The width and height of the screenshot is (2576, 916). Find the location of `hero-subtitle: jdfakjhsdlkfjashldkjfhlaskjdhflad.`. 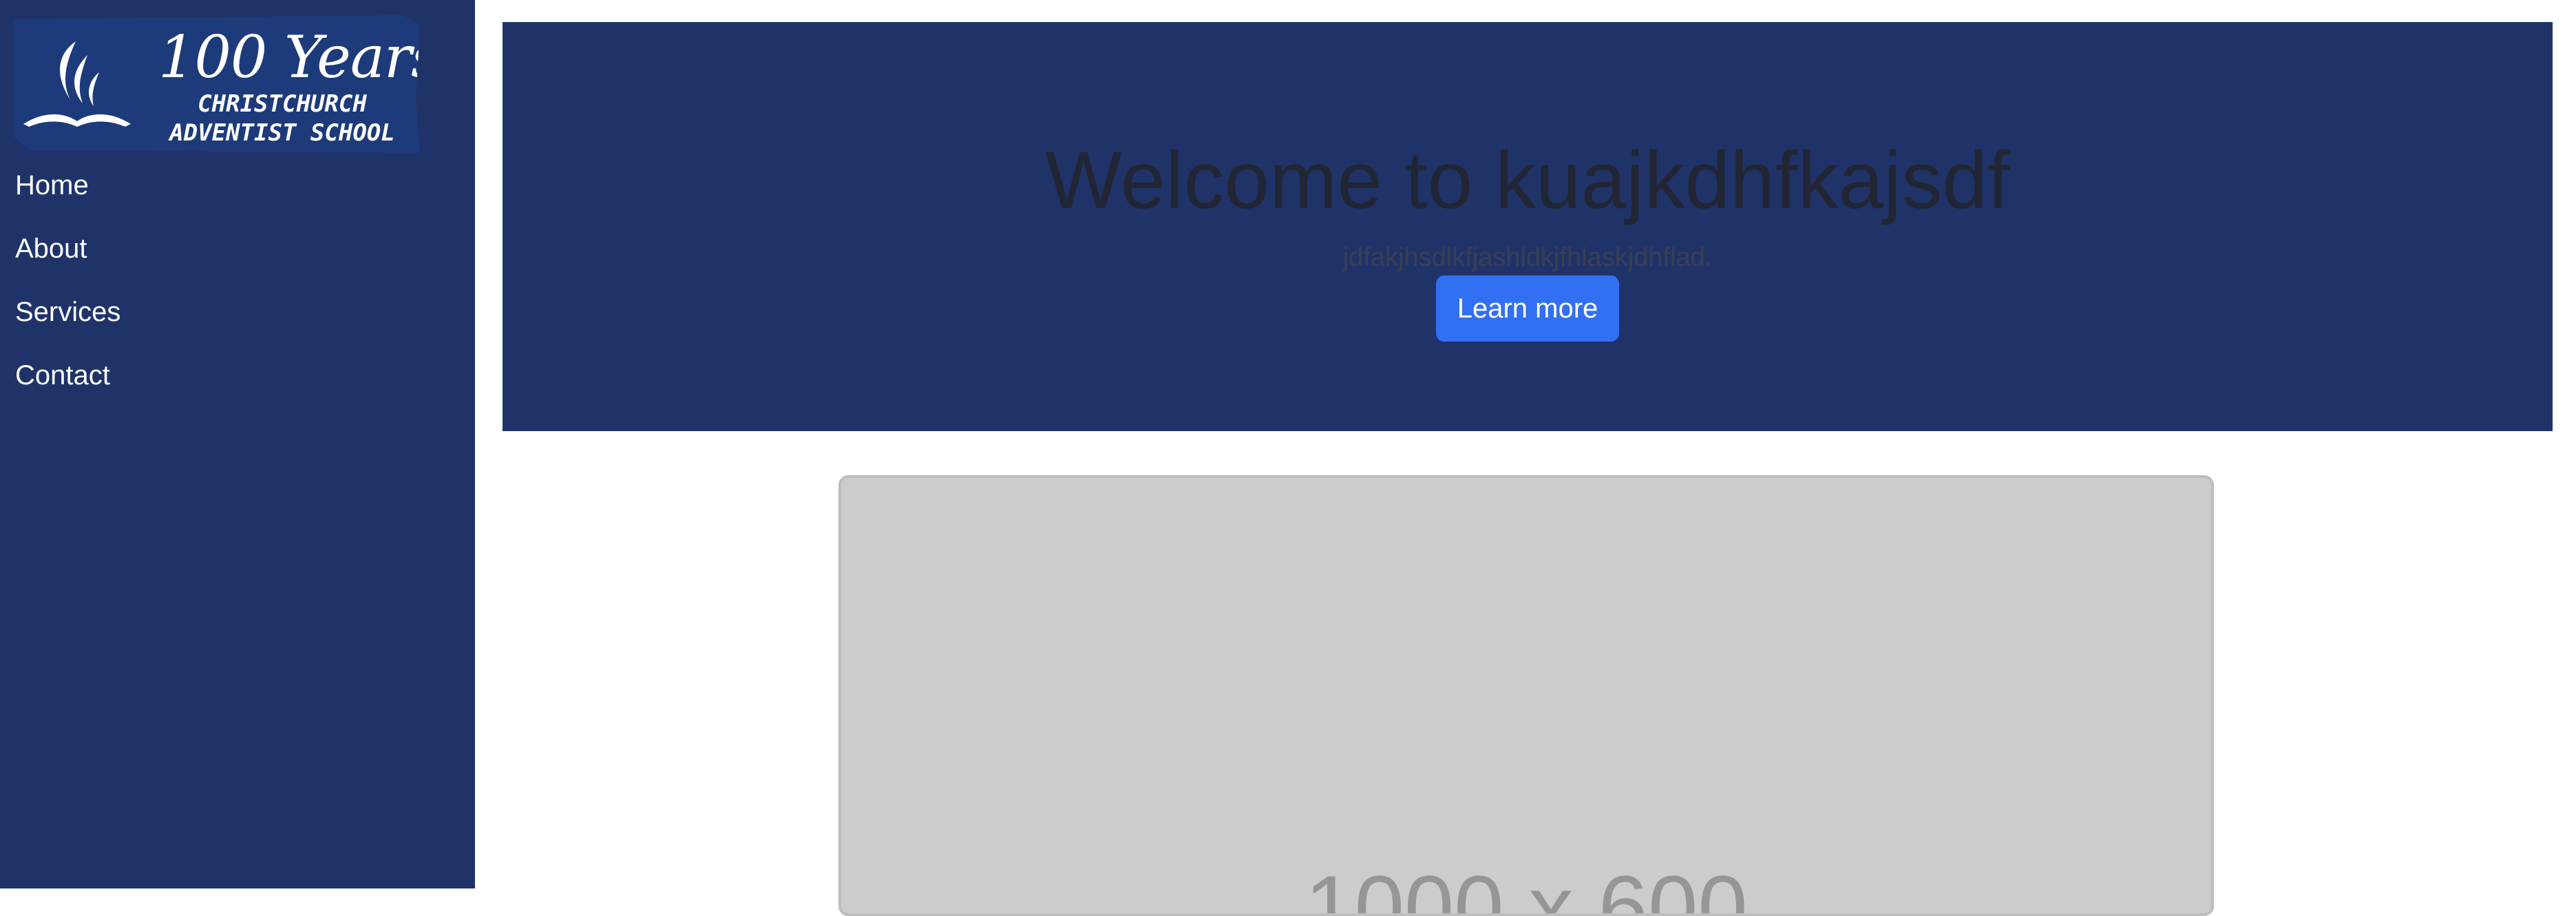

hero-subtitle: jdfakjhsdlkfjashldkjfhlaskjdhflad. is located at coordinates (1528, 257).